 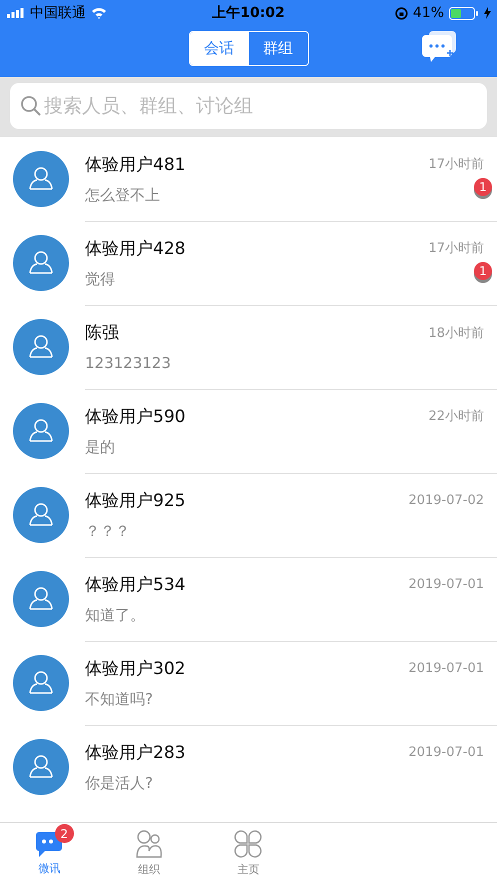 What do you see at coordinates (100, 447) in the screenshot?
I see `message-preview: 是的` at bounding box center [100, 447].